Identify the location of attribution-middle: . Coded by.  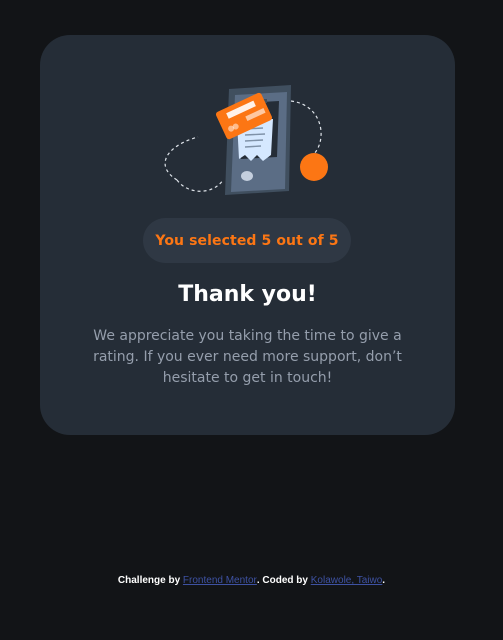
(283, 580).